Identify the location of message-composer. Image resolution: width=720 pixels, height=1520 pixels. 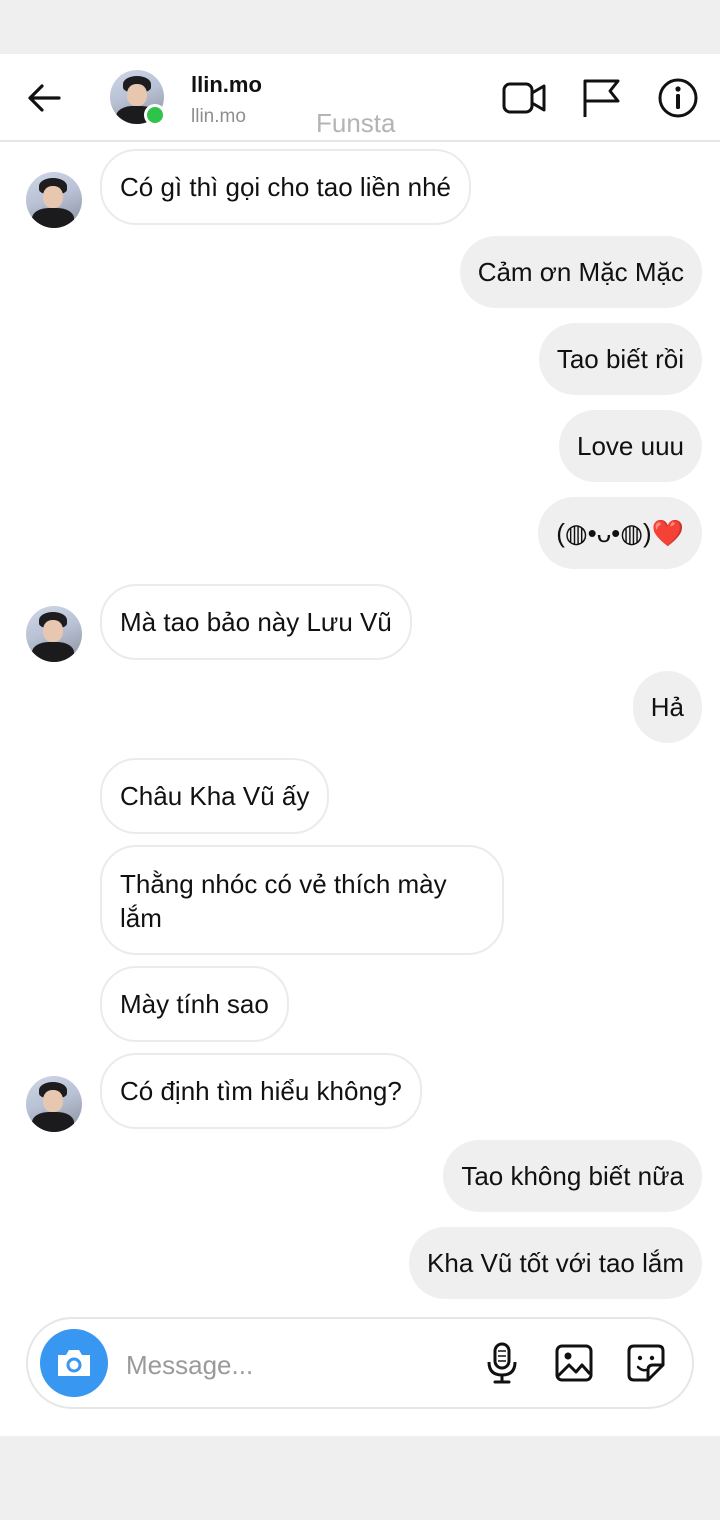
(360, 1363).